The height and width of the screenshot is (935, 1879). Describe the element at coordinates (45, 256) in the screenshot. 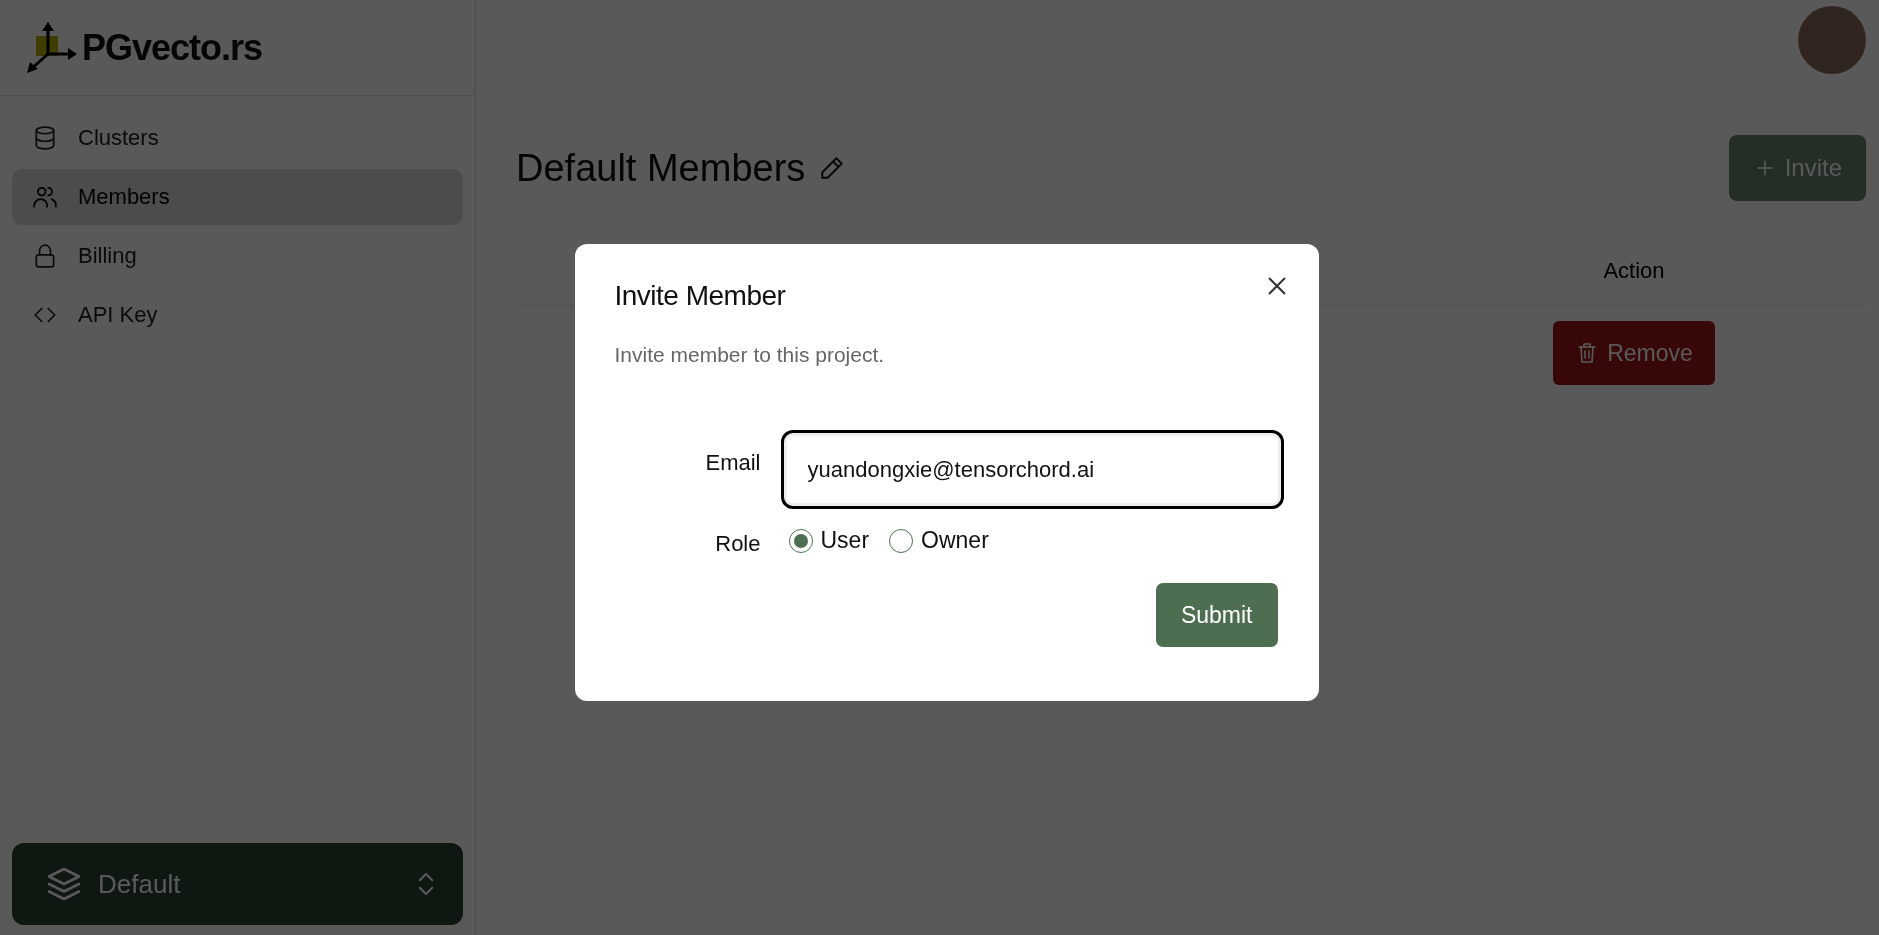

I see `lock-icon` at that location.